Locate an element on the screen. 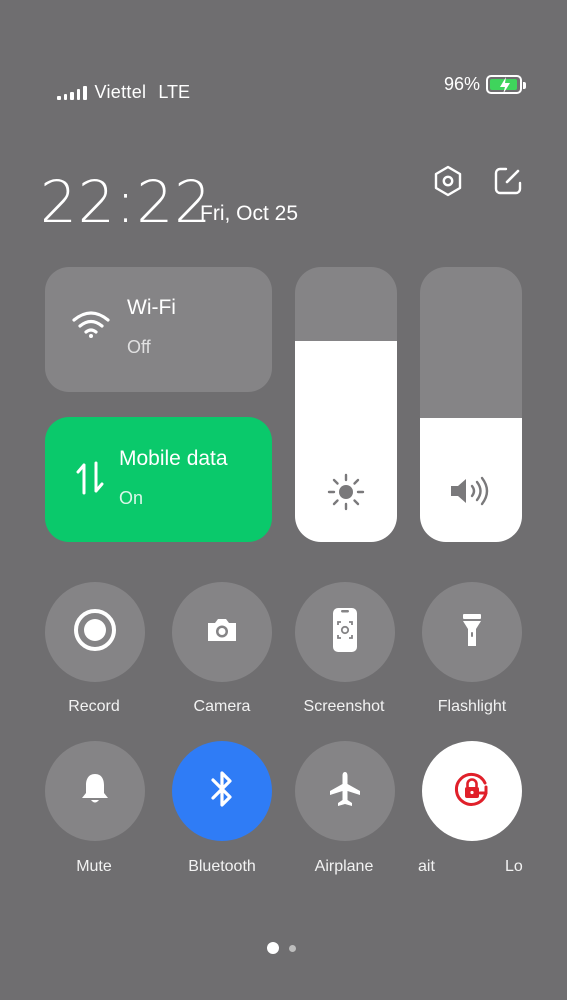 The width and height of the screenshot is (567, 1000). settings-hexagon-icon is located at coordinates (448, 181).